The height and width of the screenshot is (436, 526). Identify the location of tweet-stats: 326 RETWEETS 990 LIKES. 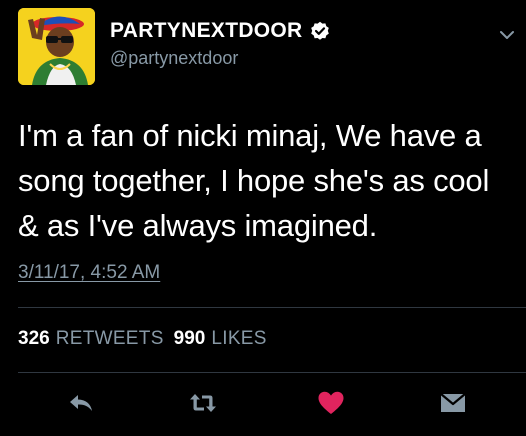
(142, 339).